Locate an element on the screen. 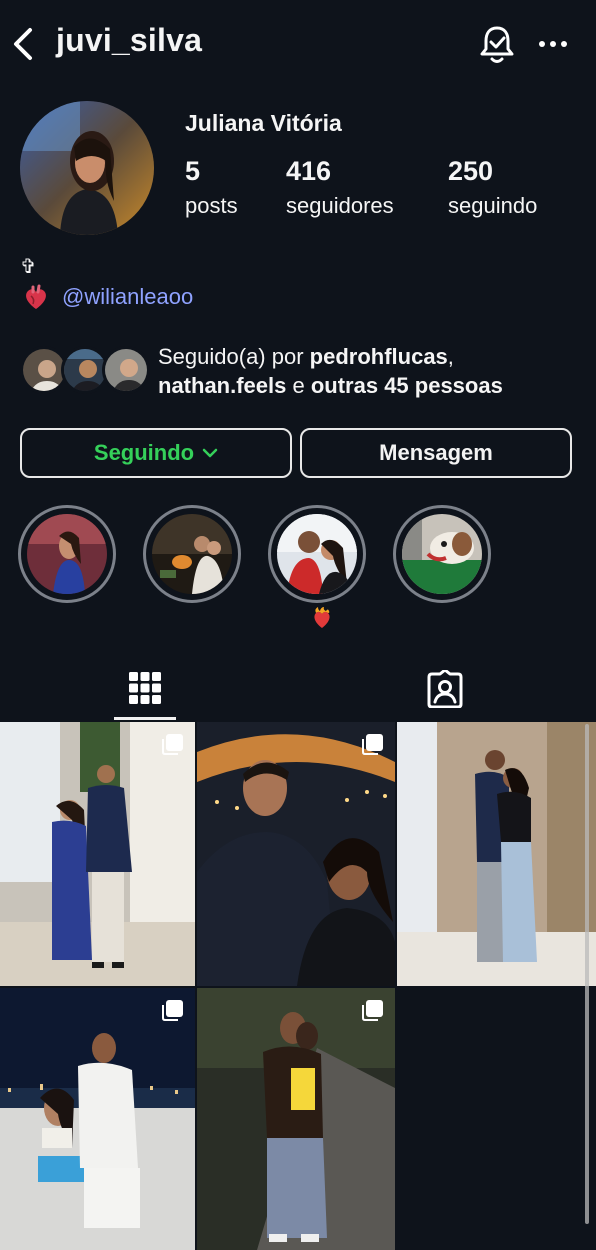 This screenshot has width=596, height=1250. chevron-left-icon is located at coordinates (23, 44).